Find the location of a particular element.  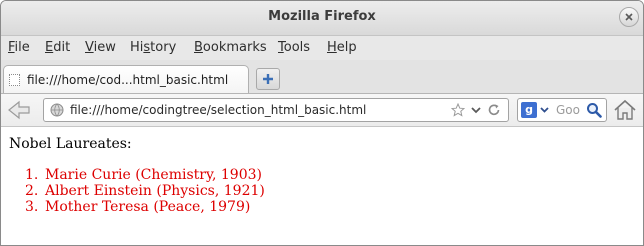

menu-edit: Edit is located at coordinates (57, 47).